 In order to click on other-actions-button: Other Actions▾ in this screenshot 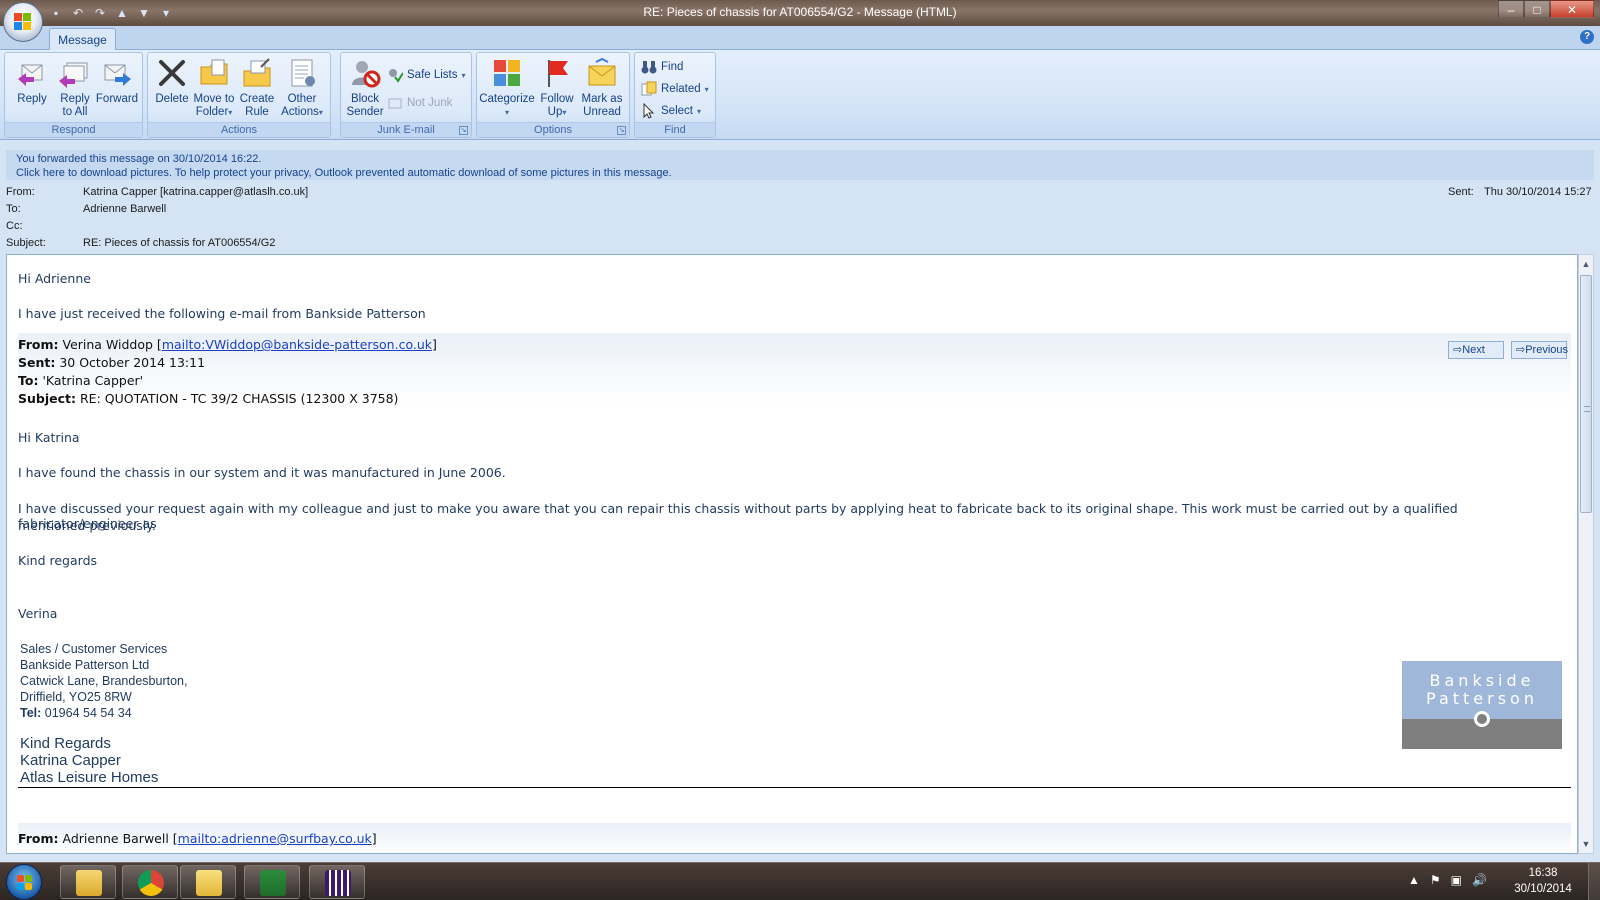, I will do `click(302, 88)`.